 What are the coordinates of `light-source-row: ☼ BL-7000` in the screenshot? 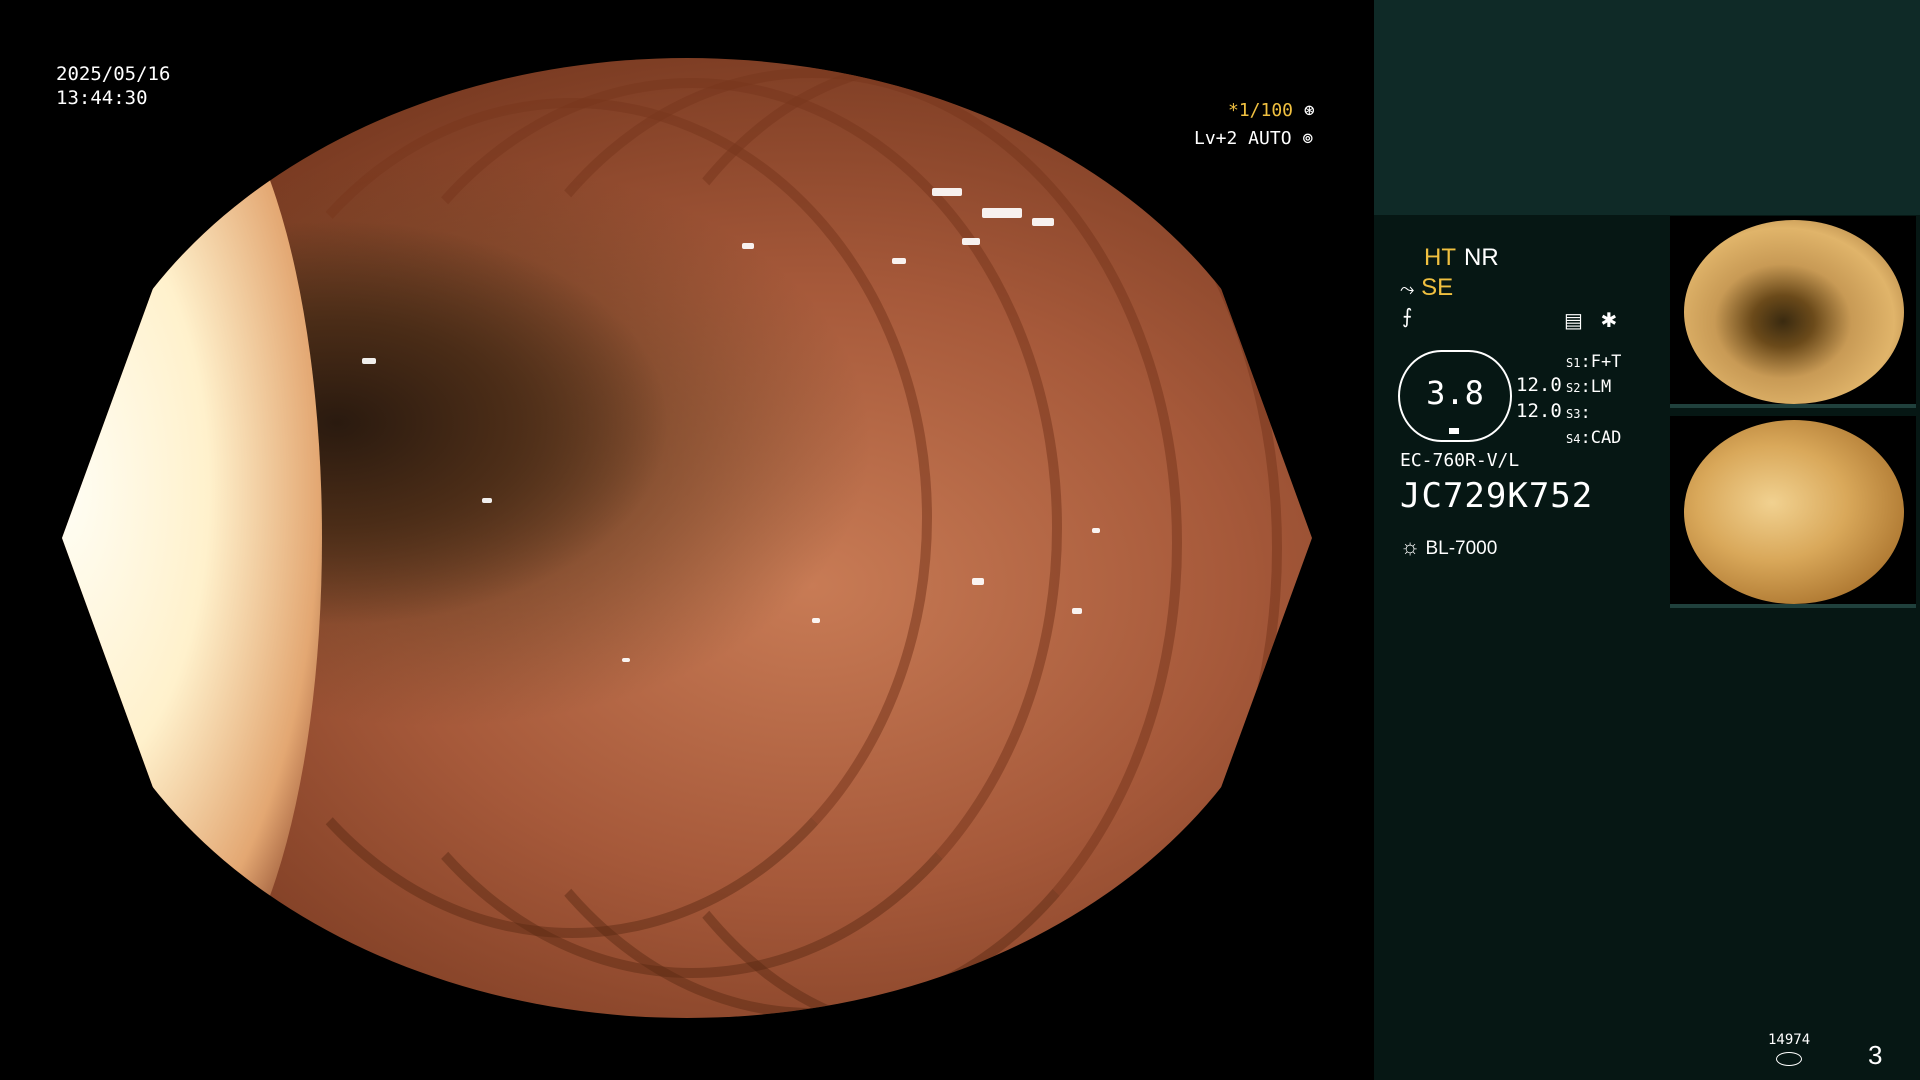 It's located at (1448, 547).